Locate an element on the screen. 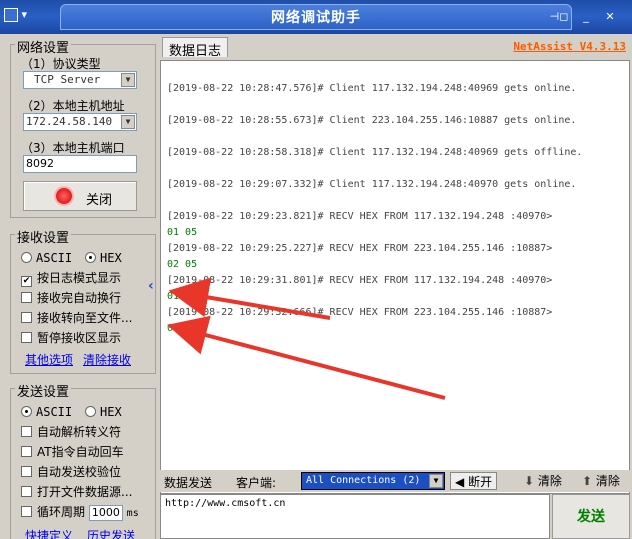 Image resolution: width=632 pixels, height=539 pixels. connections-select: All Connections (2) ▼ is located at coordinates (373, 481).